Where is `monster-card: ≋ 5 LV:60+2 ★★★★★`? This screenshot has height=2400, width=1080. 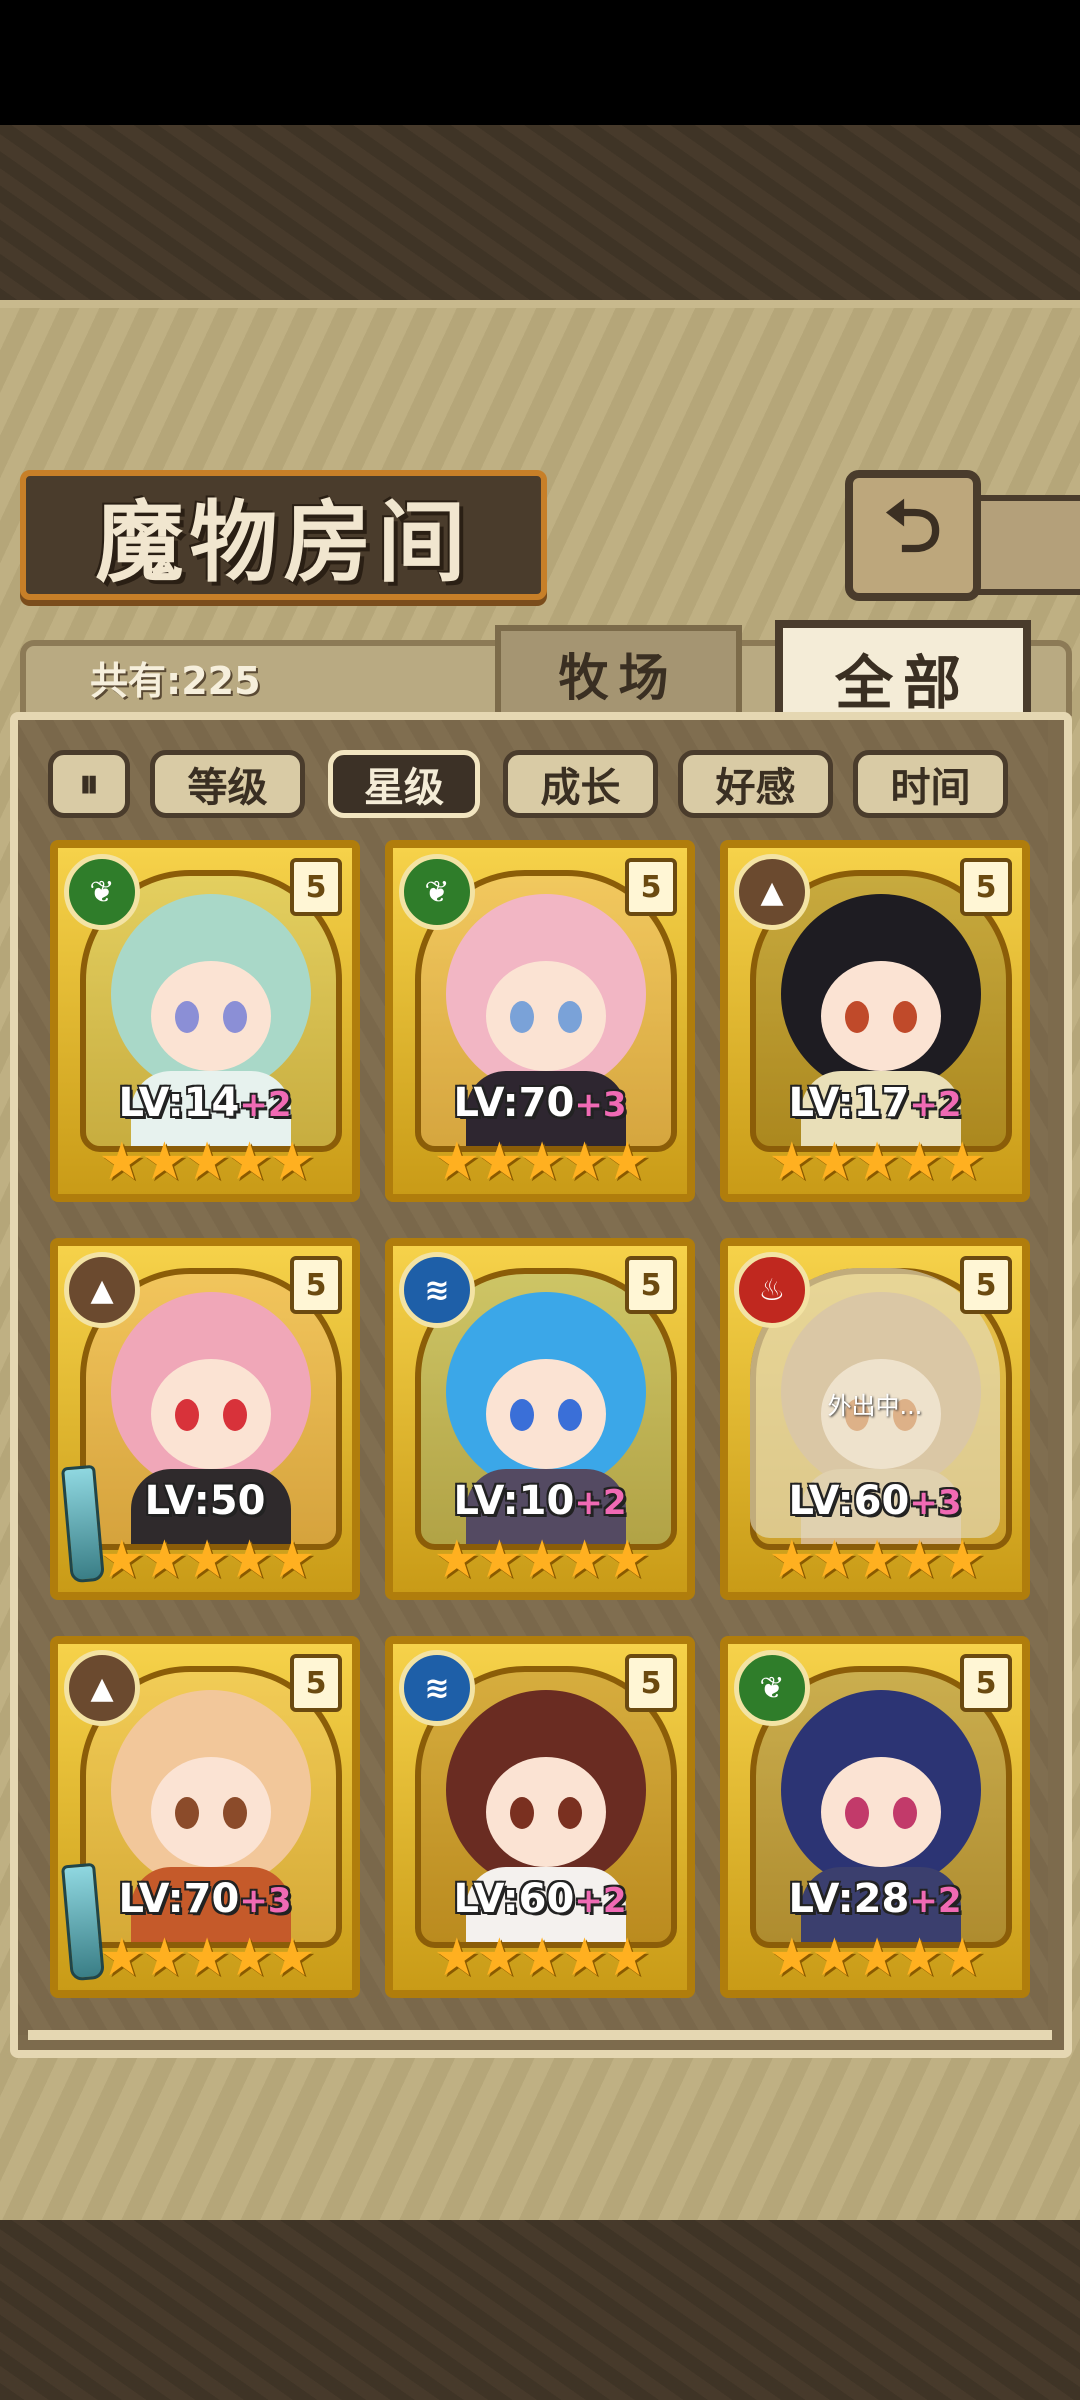 monster-card: ≋ 5 LV:60+2 ★★★★★ is located at coordinates (540, 1817).